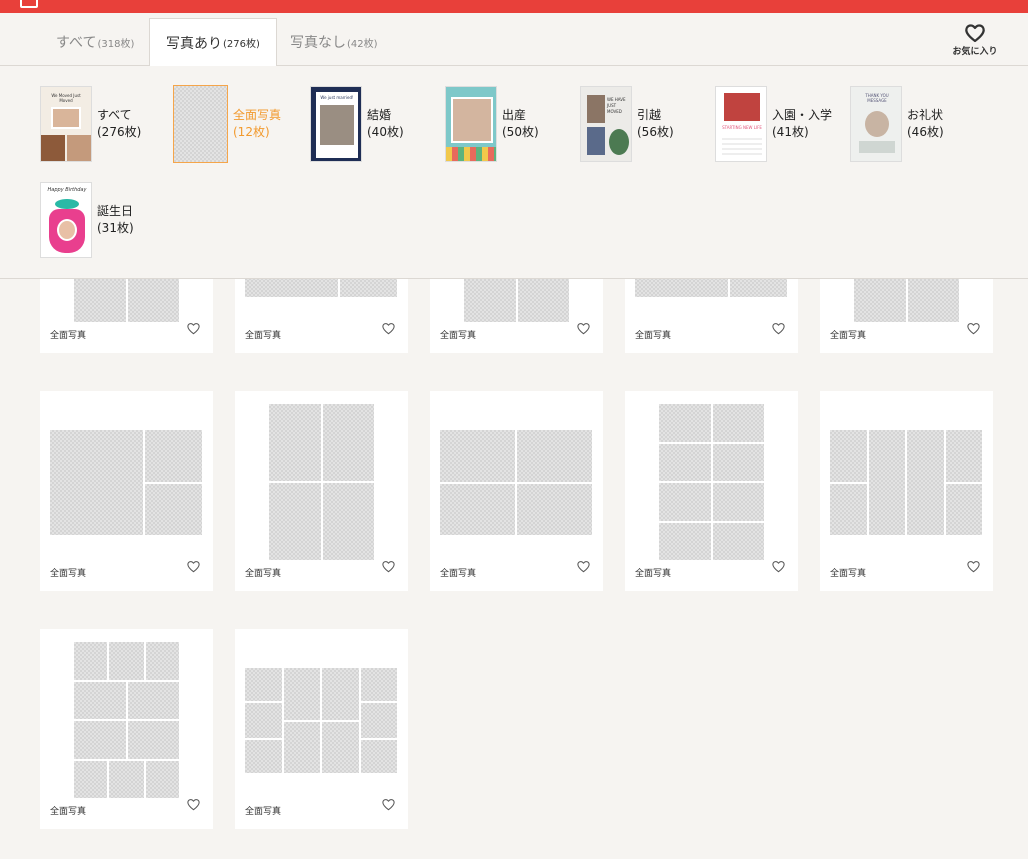 This screenshot has width=1028, height=859. I want to click on category-thumbnail: WE HAVE JUST MOVED, so click(606, 124).